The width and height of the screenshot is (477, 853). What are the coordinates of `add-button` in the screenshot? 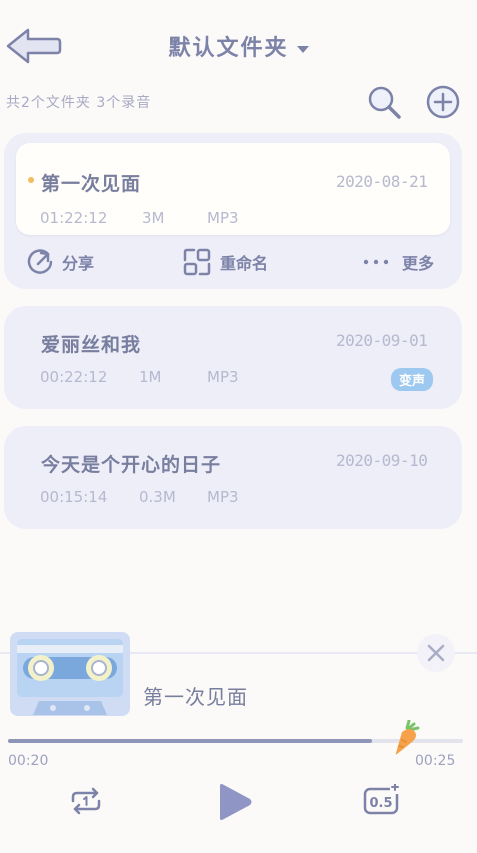 It's located at (443, 102).